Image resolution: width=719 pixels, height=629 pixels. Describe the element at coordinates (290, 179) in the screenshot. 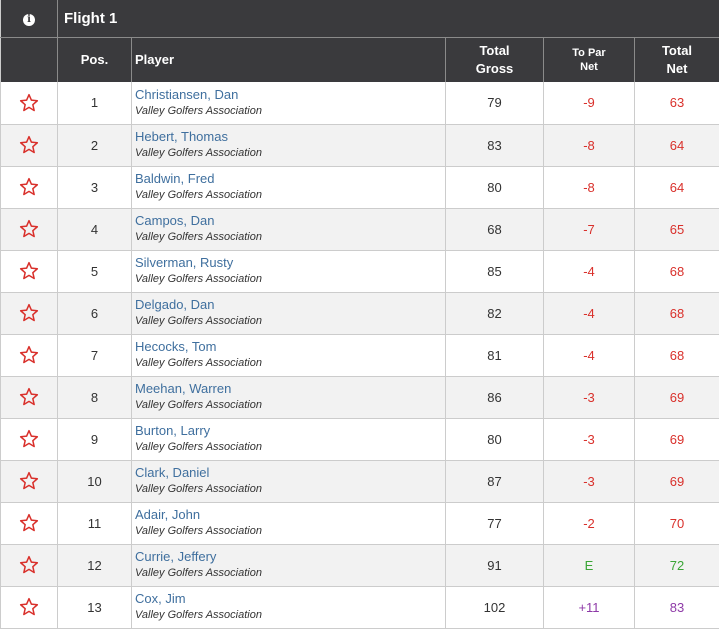

I see `player-name-link: Baldwin, Fred` at that location.